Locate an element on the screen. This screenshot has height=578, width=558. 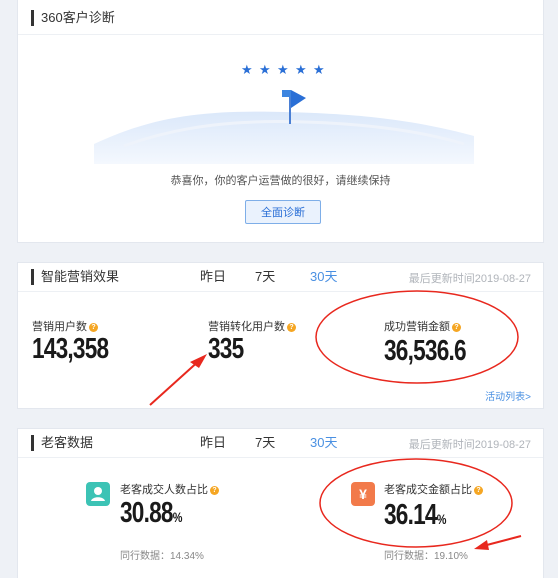
diagnosis-header: 360客户诊断 is located at coordinates (280, 17).